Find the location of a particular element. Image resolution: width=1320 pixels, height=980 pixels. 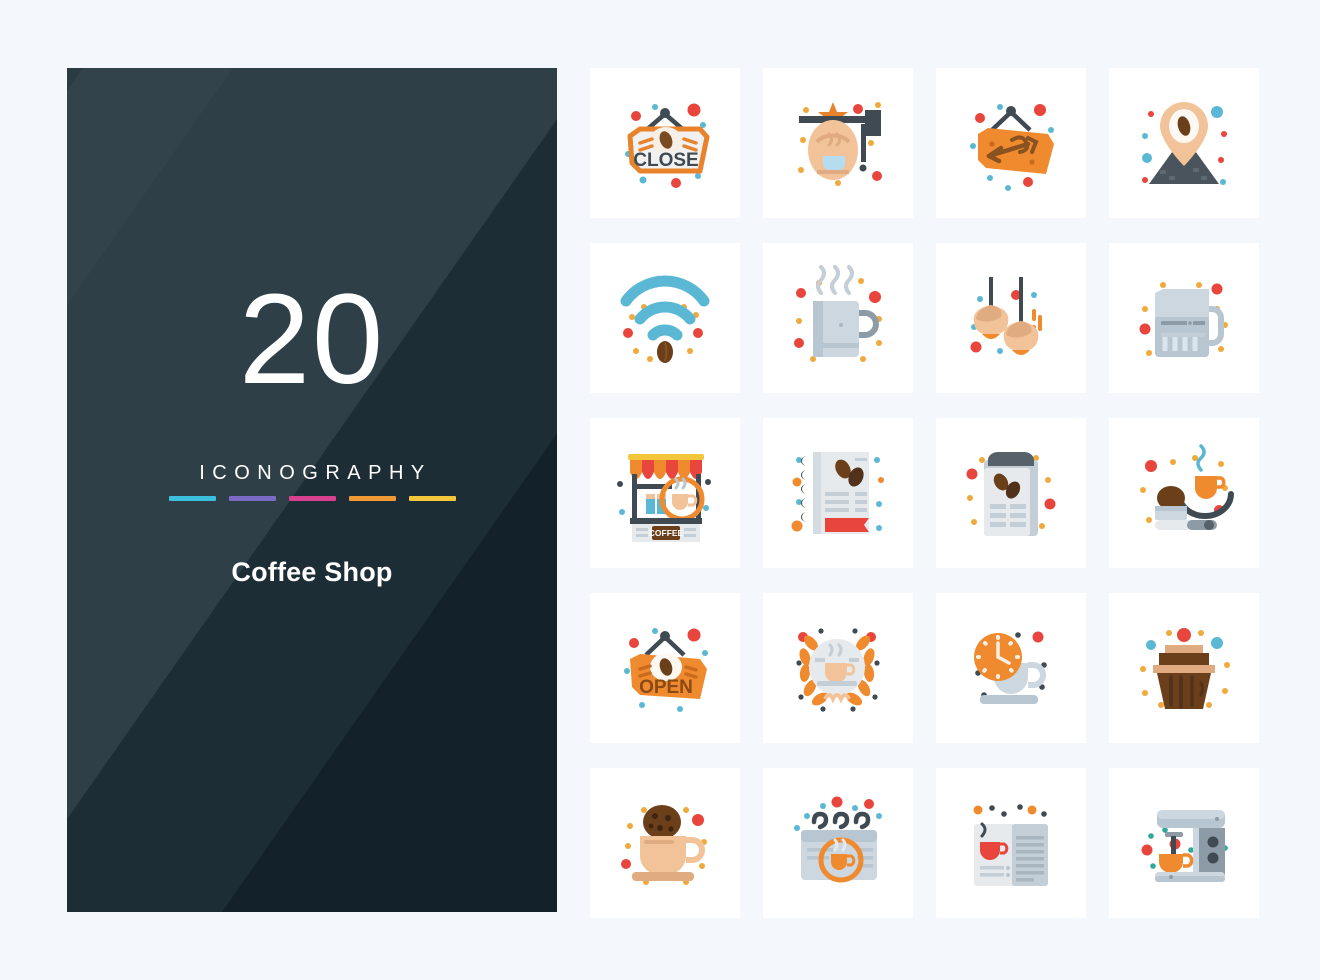

icon-card-open-sign: OPEN is located at coordinates (665, 668).